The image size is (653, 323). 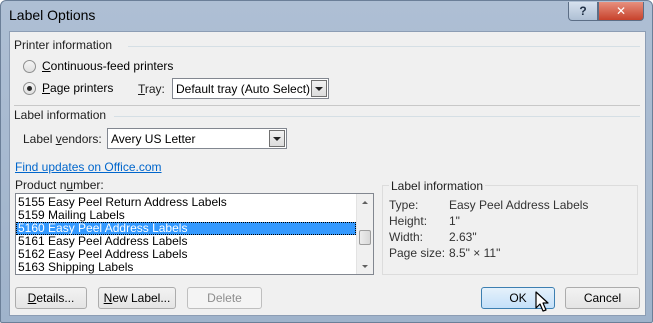 I want to click on label-info-heading: Label information, so click(x=60, y=115).